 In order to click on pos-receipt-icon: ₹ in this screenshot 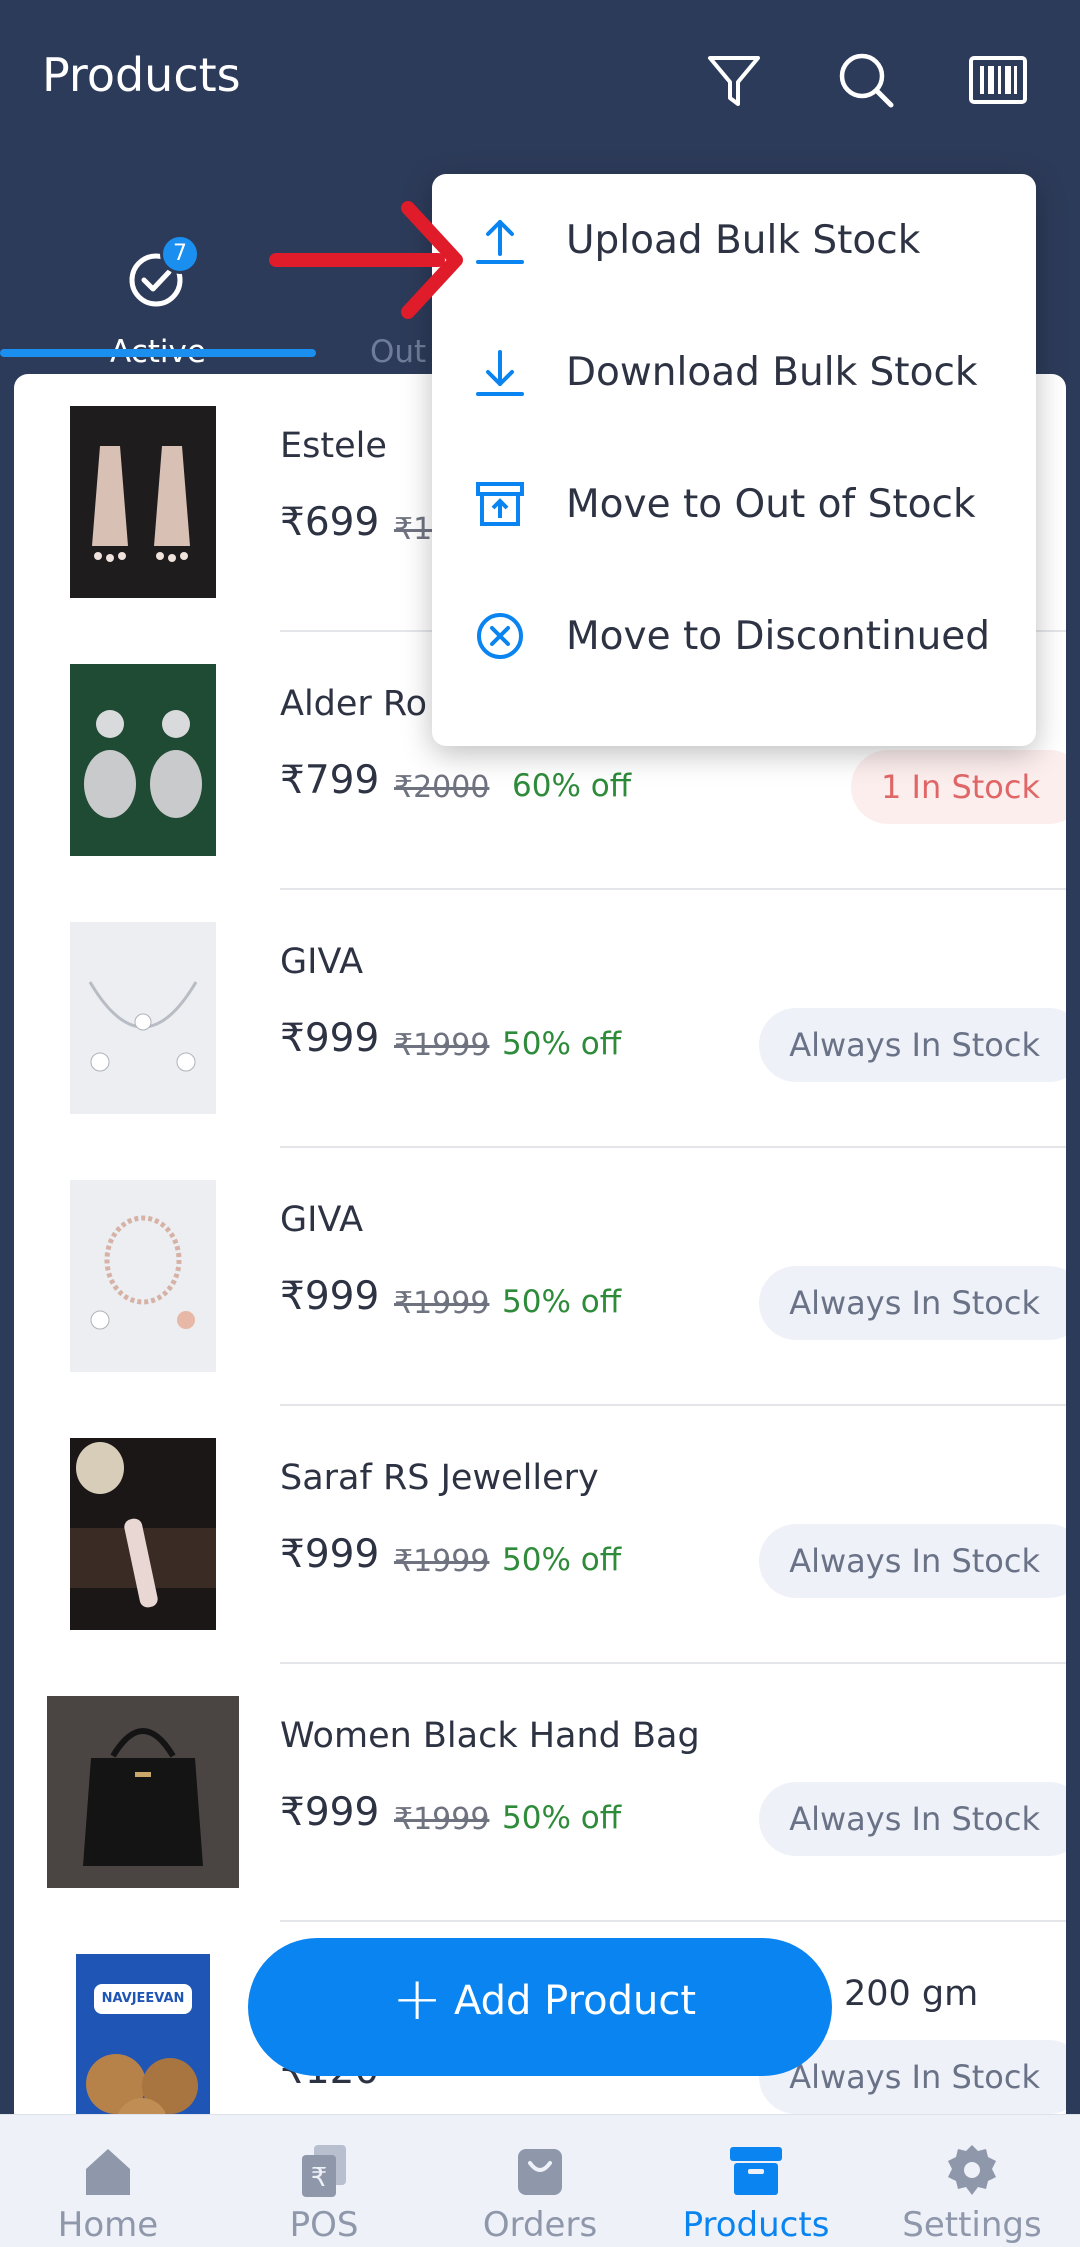, I will do `click(324, 2171)`.